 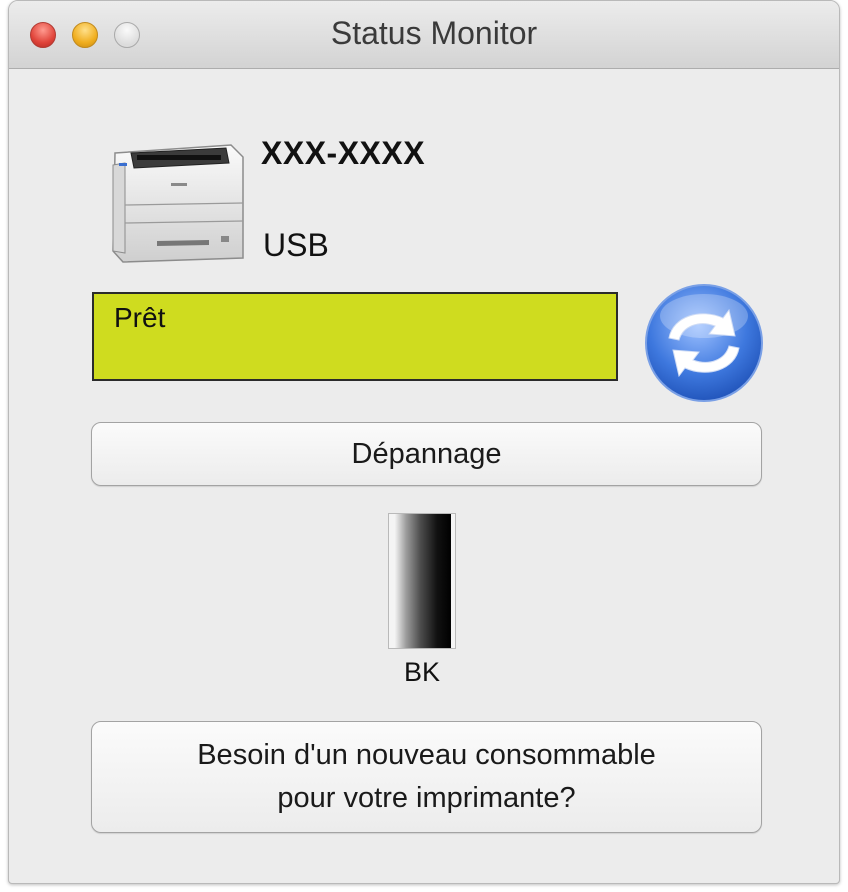 I want to click on toner-level-gauge, so click(x=422, y=581).